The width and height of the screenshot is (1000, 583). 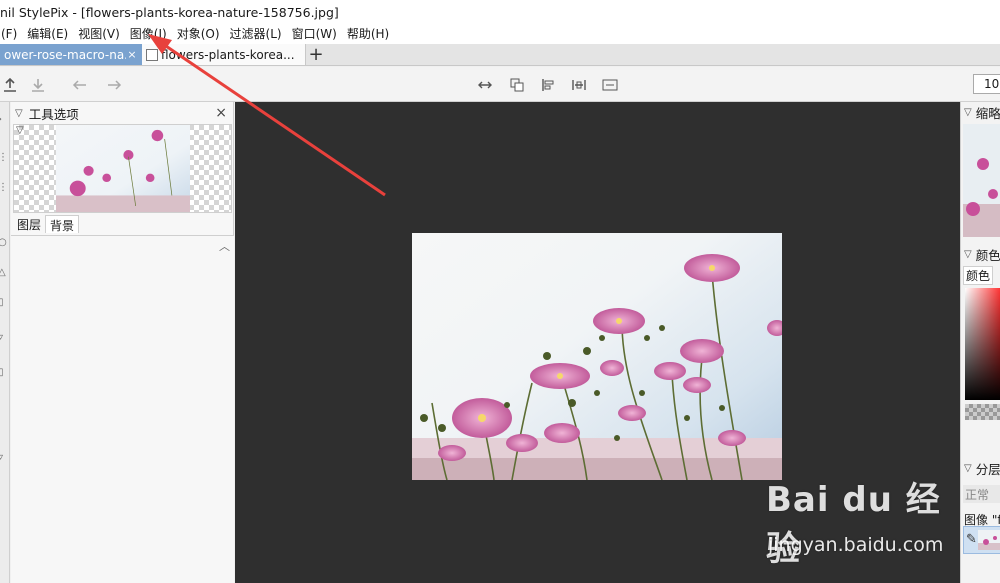 I want to click on color-picker-field, so click(x=982, y=344).